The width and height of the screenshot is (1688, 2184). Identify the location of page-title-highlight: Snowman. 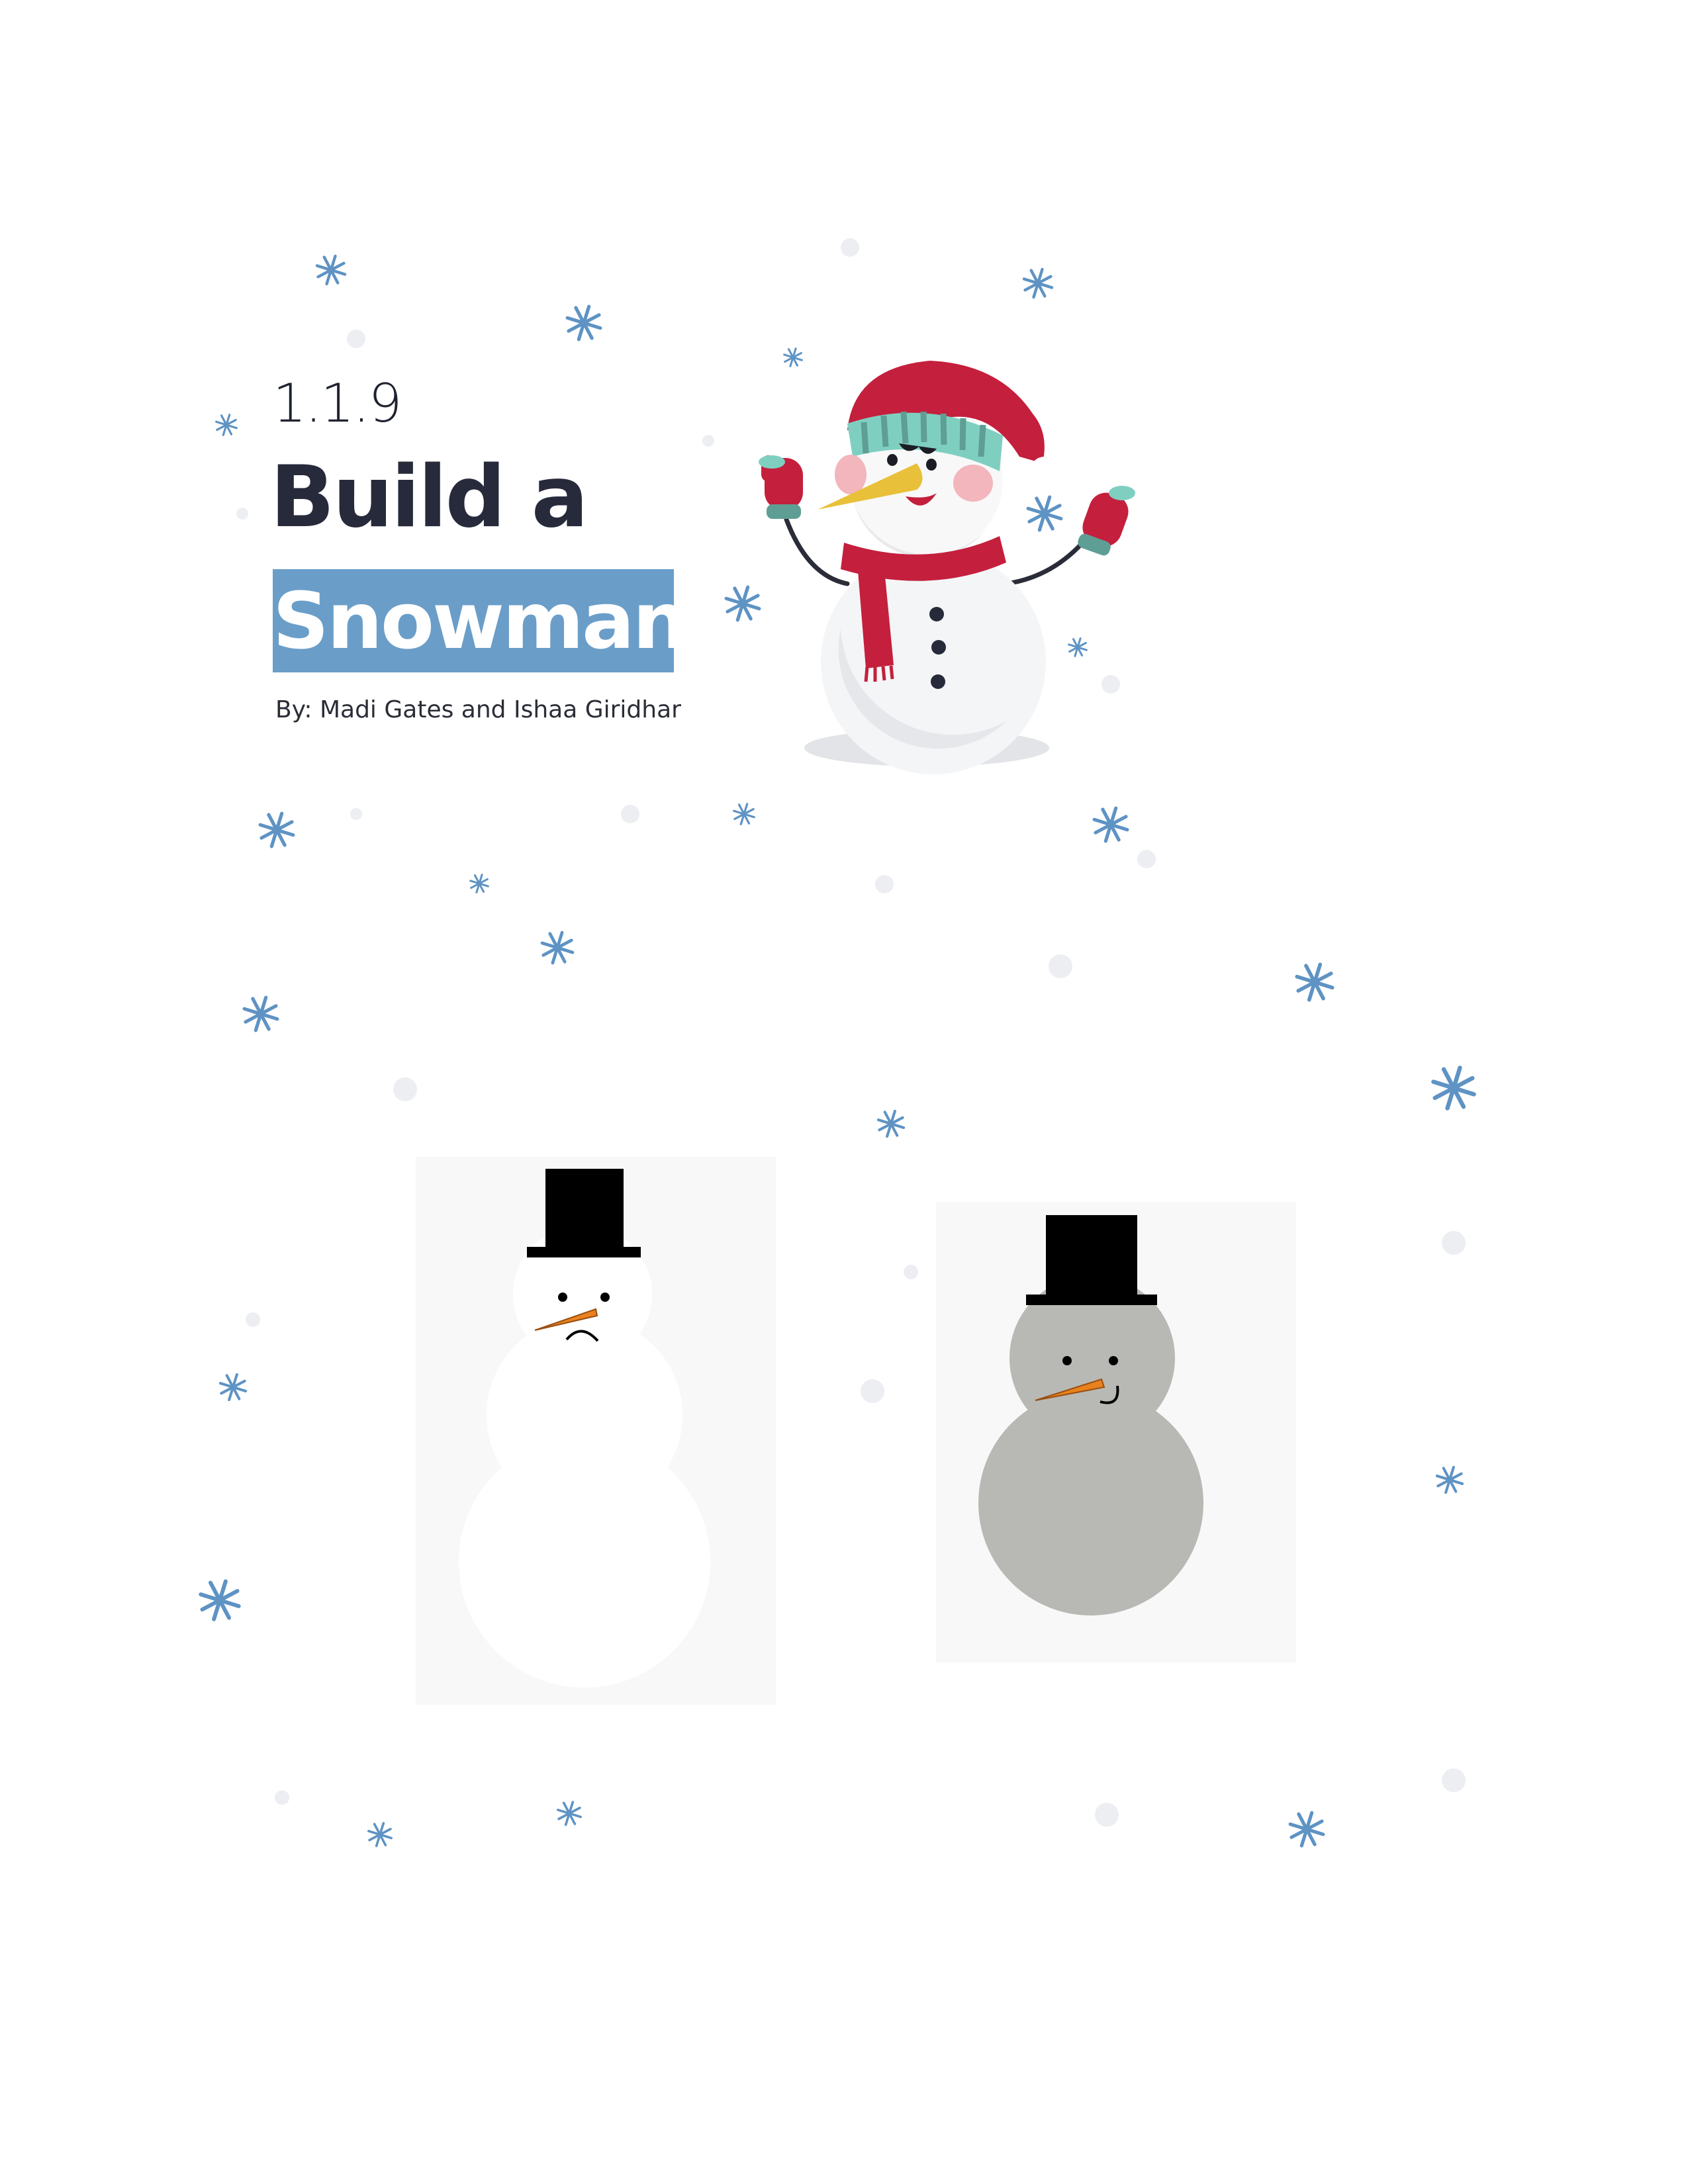
(473, 620).